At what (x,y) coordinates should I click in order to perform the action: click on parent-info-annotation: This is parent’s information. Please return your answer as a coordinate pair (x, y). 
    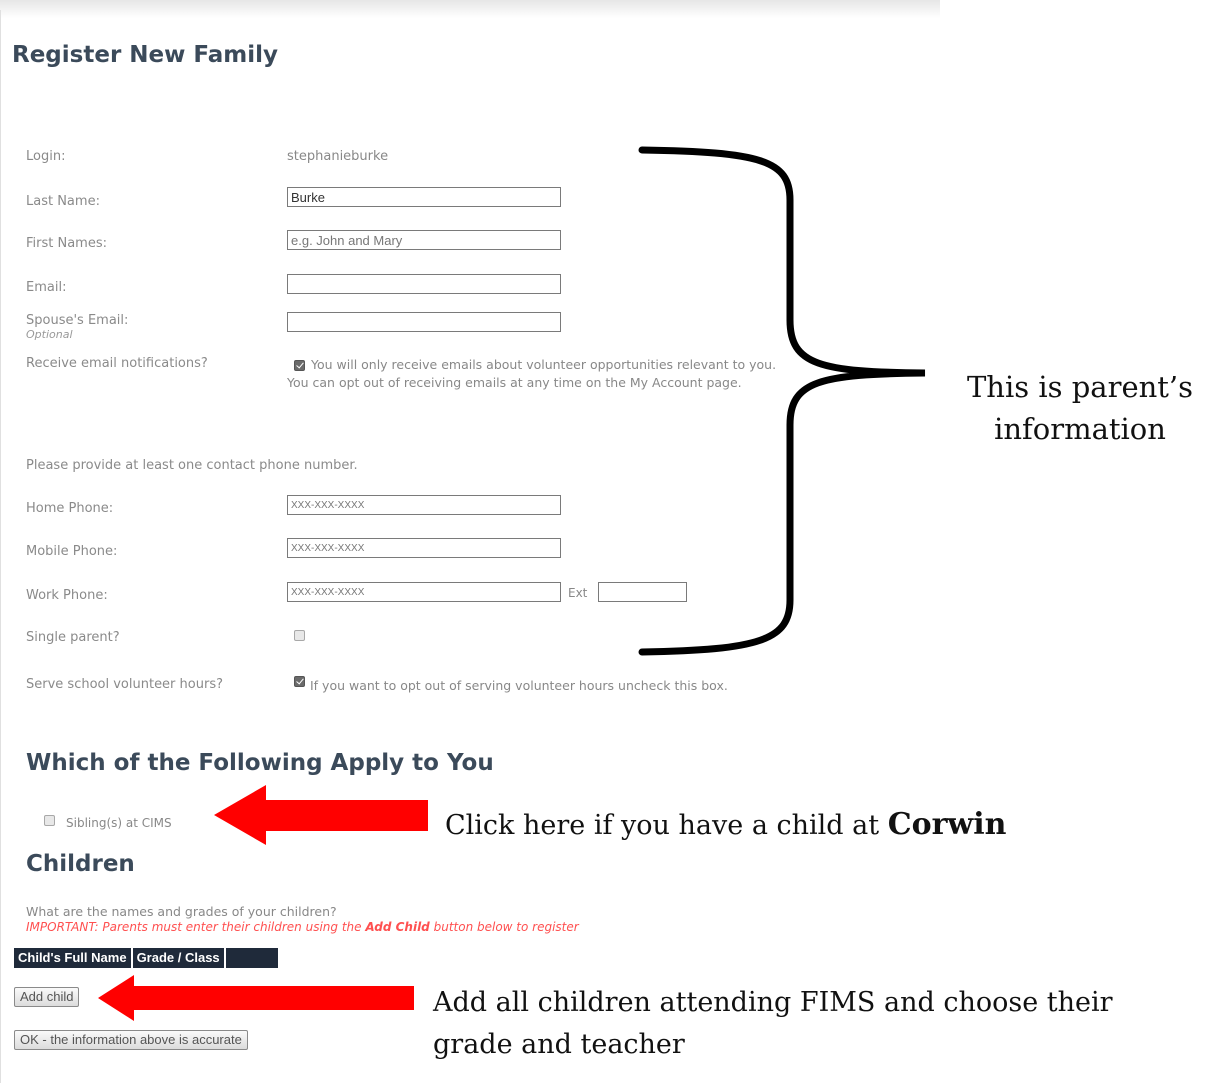
    Looking at the image, I should click on (1080, 408).